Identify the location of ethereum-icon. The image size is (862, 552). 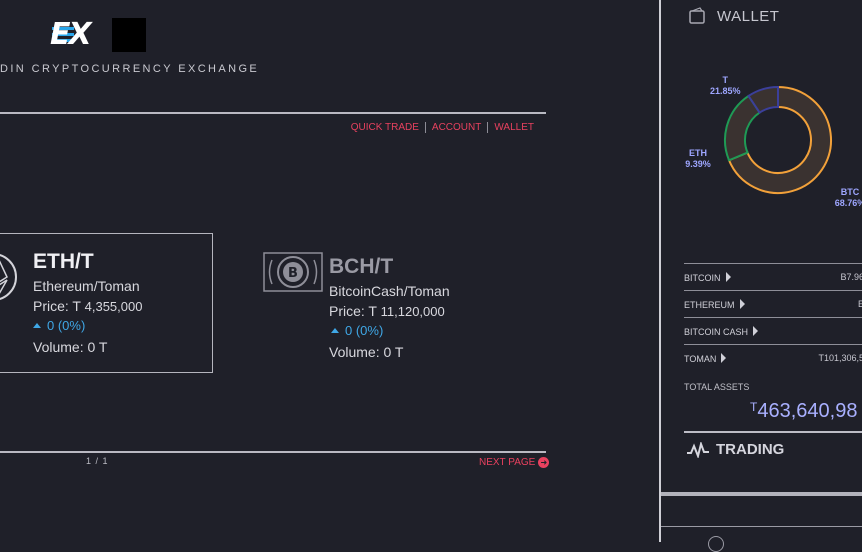
(8, 277).